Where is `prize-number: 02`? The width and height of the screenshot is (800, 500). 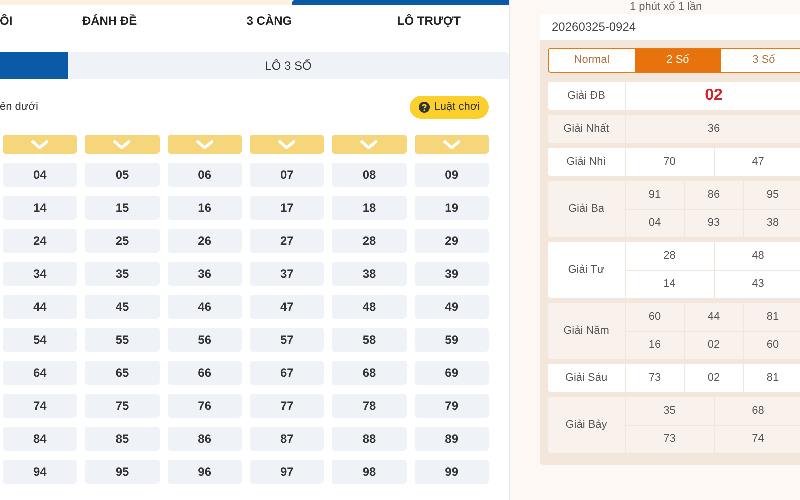 prize-number: 02 is located at coordinates (713, 345).